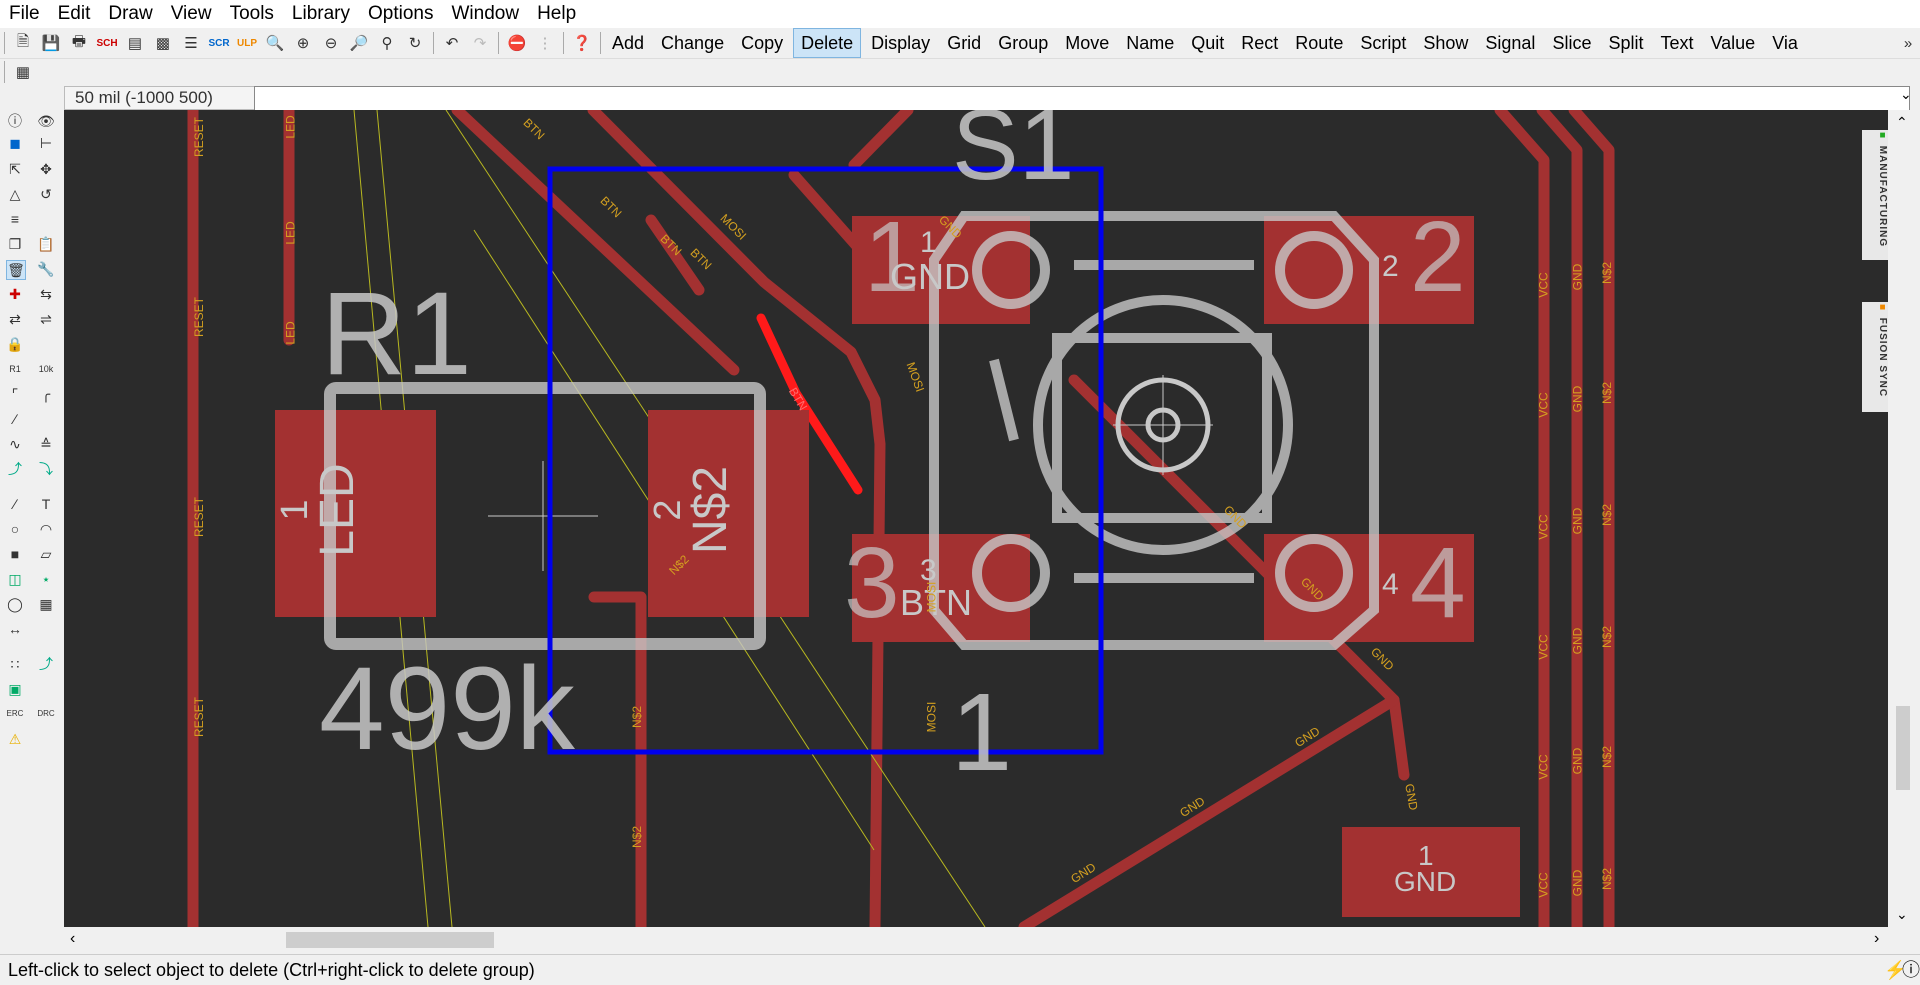 The image size is (1920, 985). Describe the element at coordinates (1903, 748) in the screenshot. I see `vertical-scroll-thumb` at that location.